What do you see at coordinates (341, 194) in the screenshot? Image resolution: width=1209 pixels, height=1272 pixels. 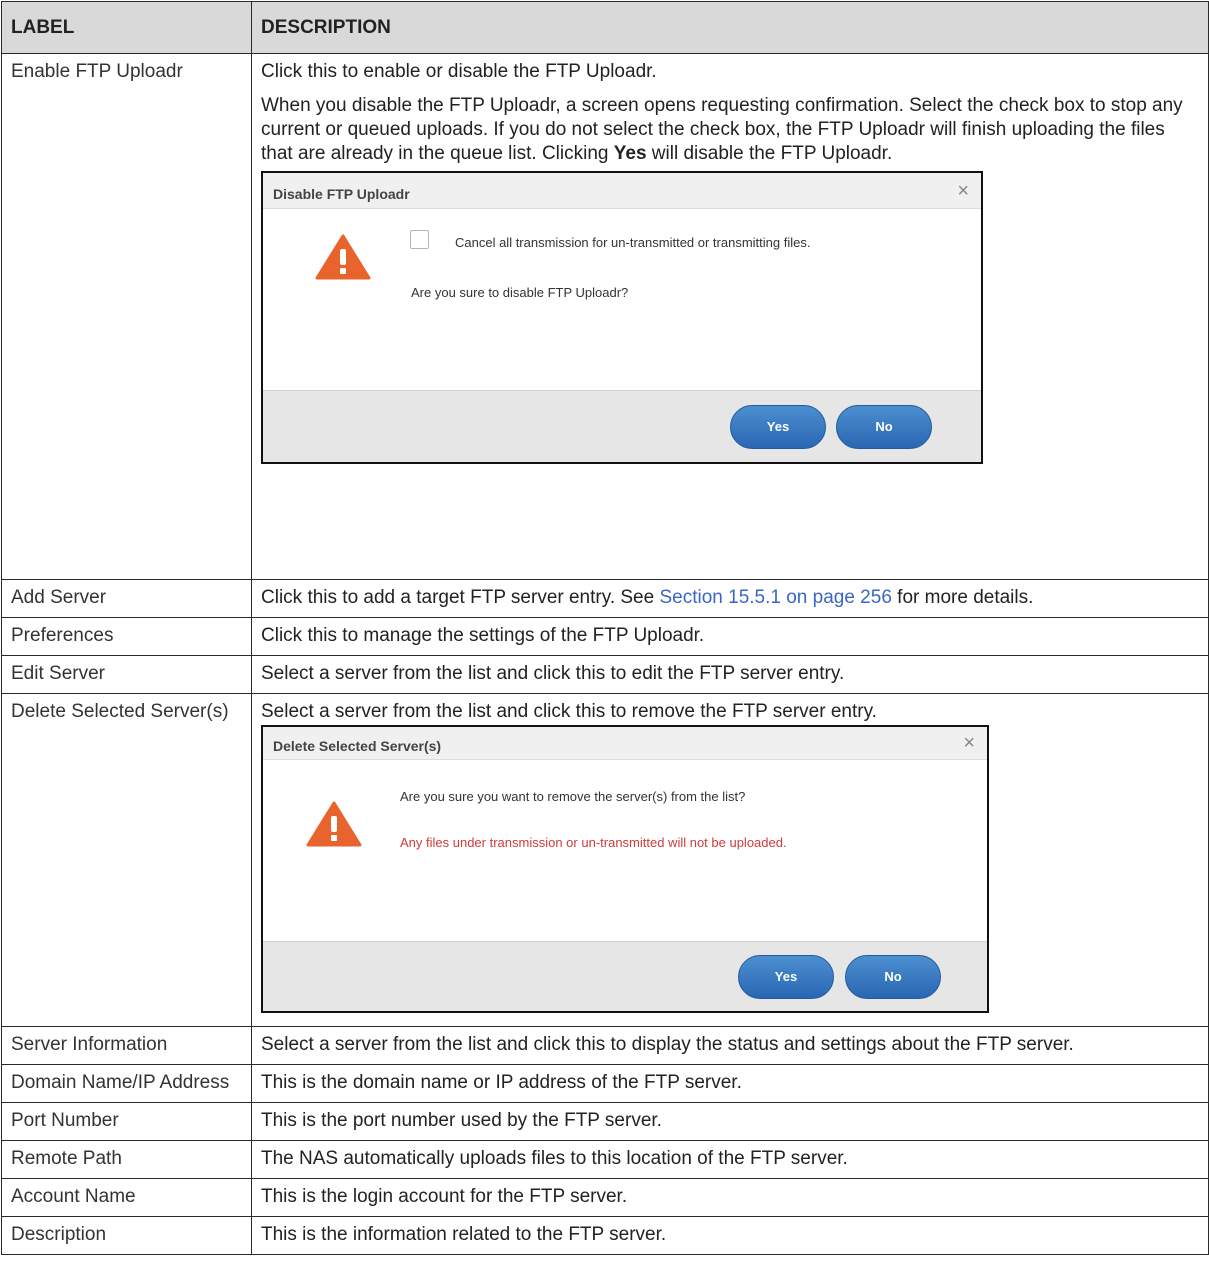 I see `dialog-title: Disable FTP Uploadr` at bounding box center [341, 194].